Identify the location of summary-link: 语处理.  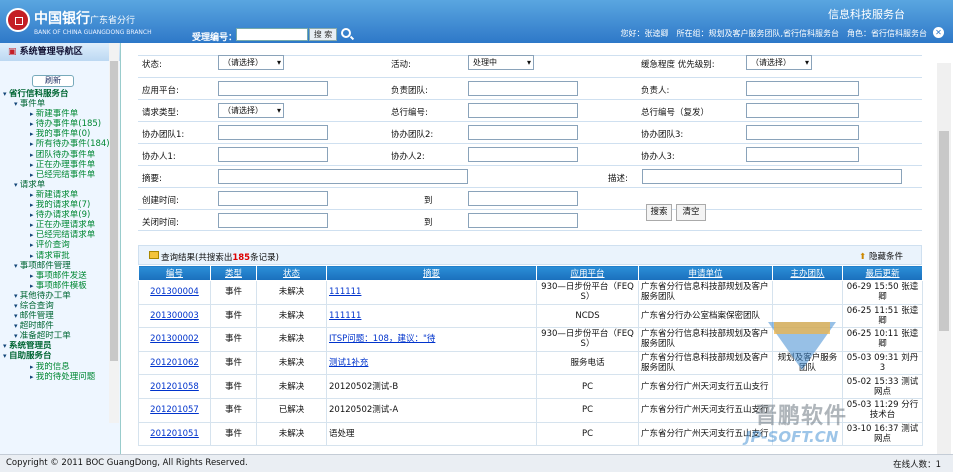
(431, 434).